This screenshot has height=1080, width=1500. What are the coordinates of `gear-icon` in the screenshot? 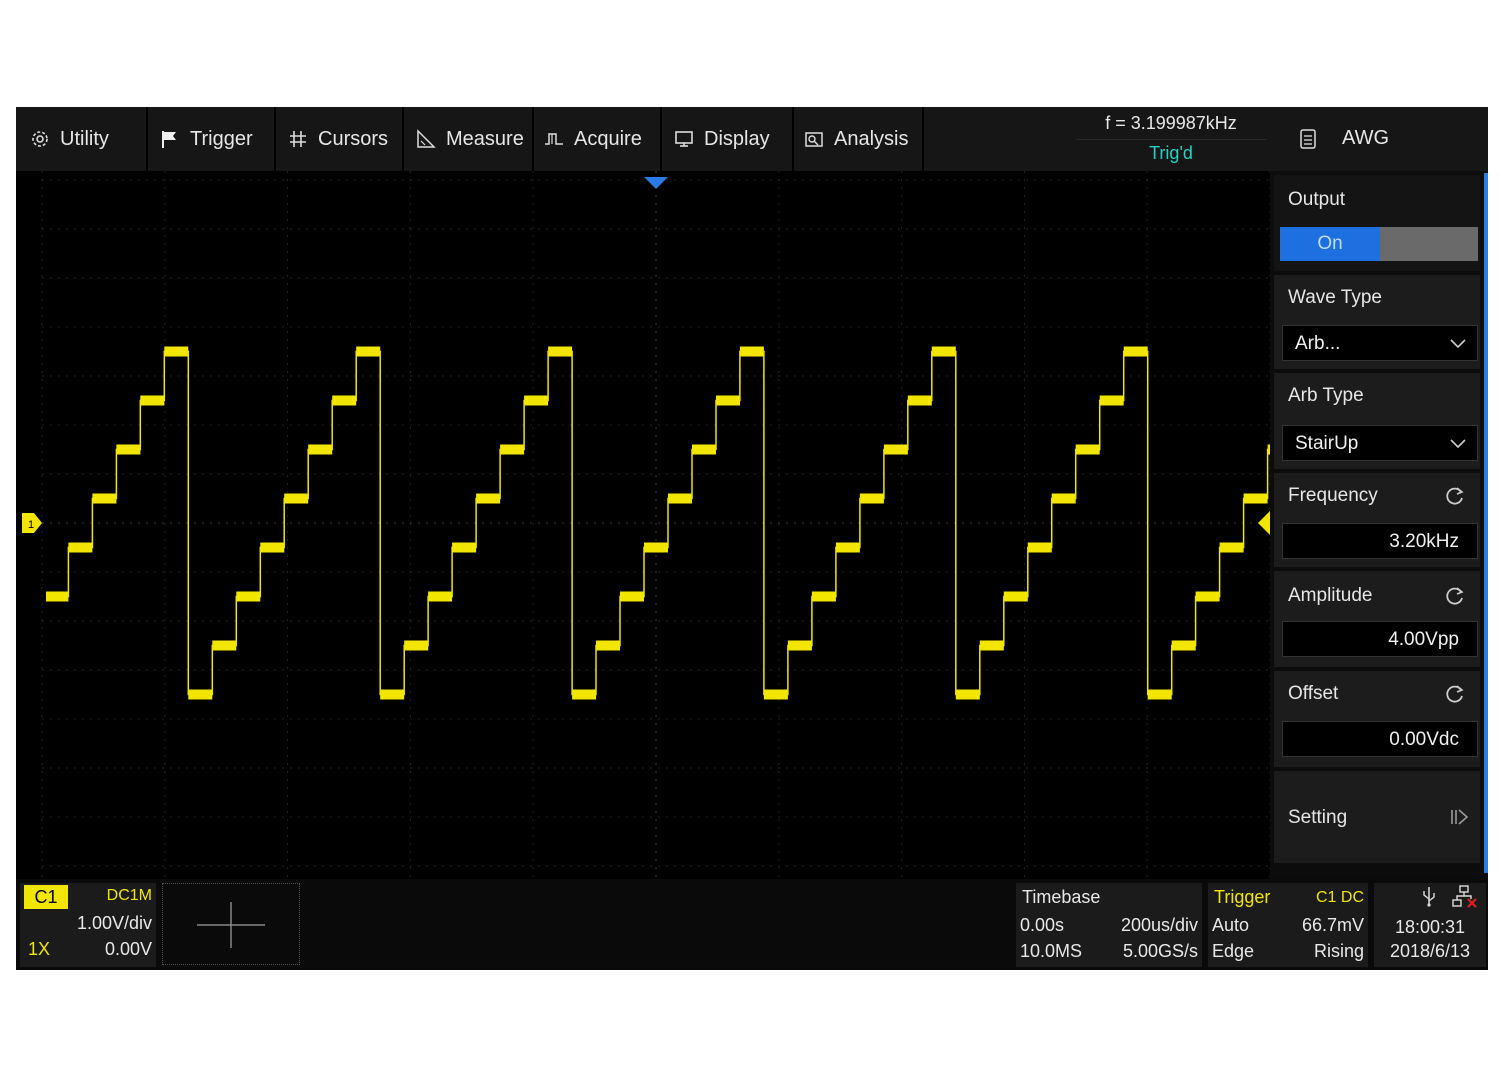 It's located at (40, 139).